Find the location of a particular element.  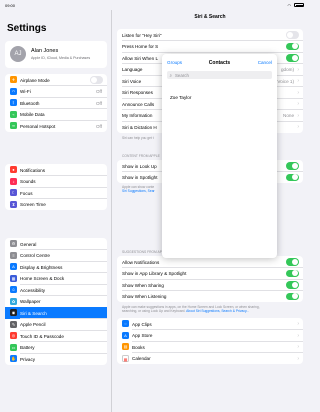

sidebar-item-label: Display & Brightness is located at coordinates (41, 267).